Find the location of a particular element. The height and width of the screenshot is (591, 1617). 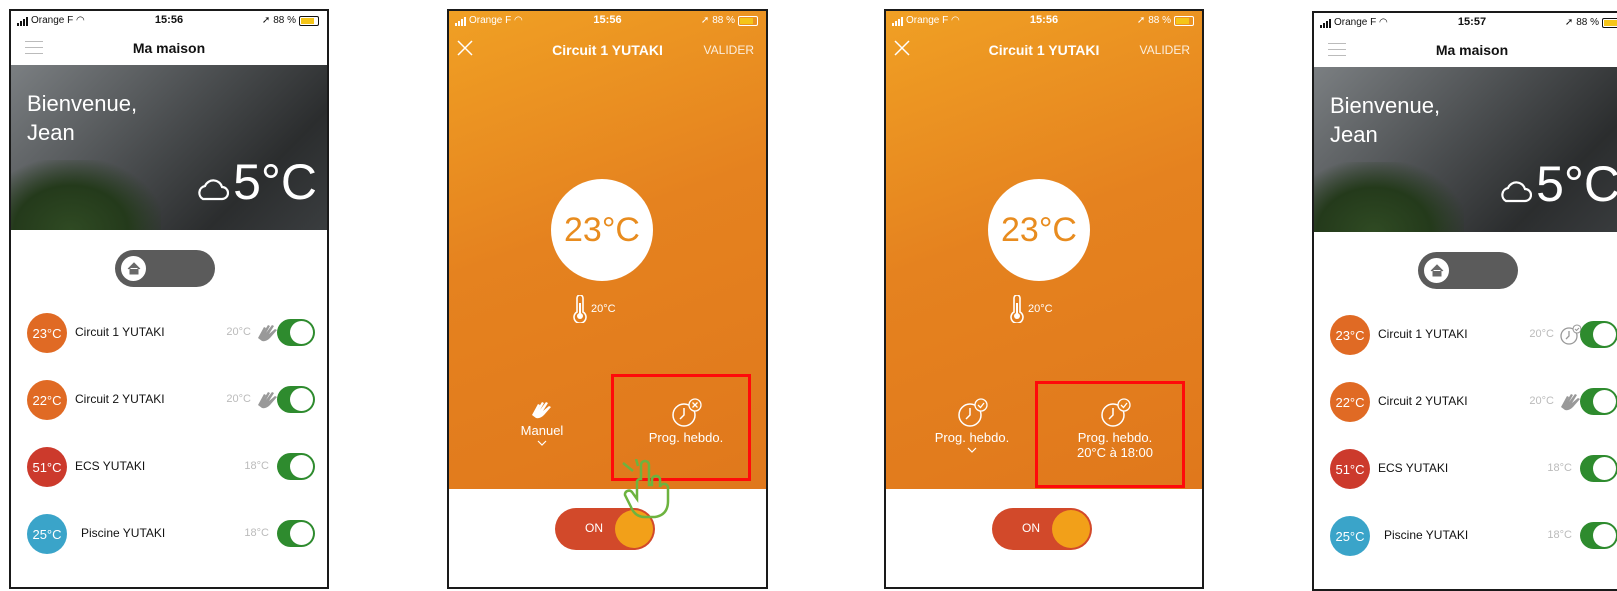

power-knob is located at coordinates (1071, 529).